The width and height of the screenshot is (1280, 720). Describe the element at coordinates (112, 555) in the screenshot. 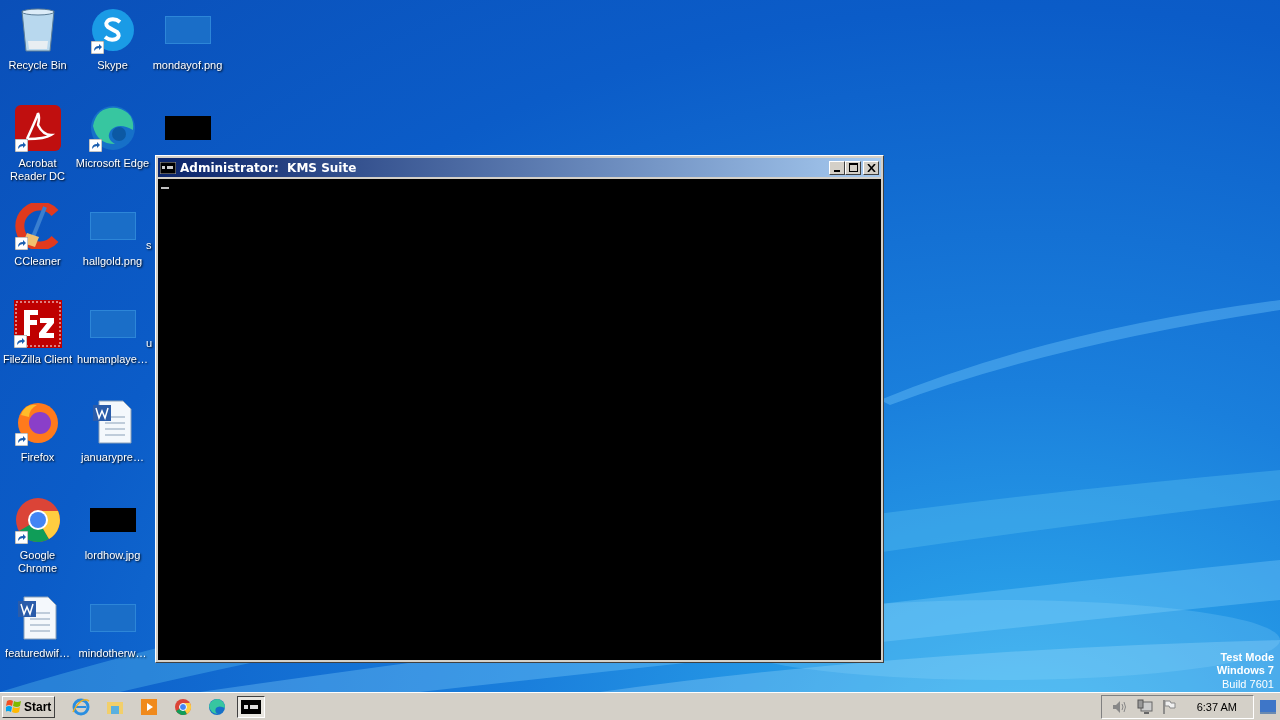

I see `desktop-icon-label: lordhow.jpg` at that location.